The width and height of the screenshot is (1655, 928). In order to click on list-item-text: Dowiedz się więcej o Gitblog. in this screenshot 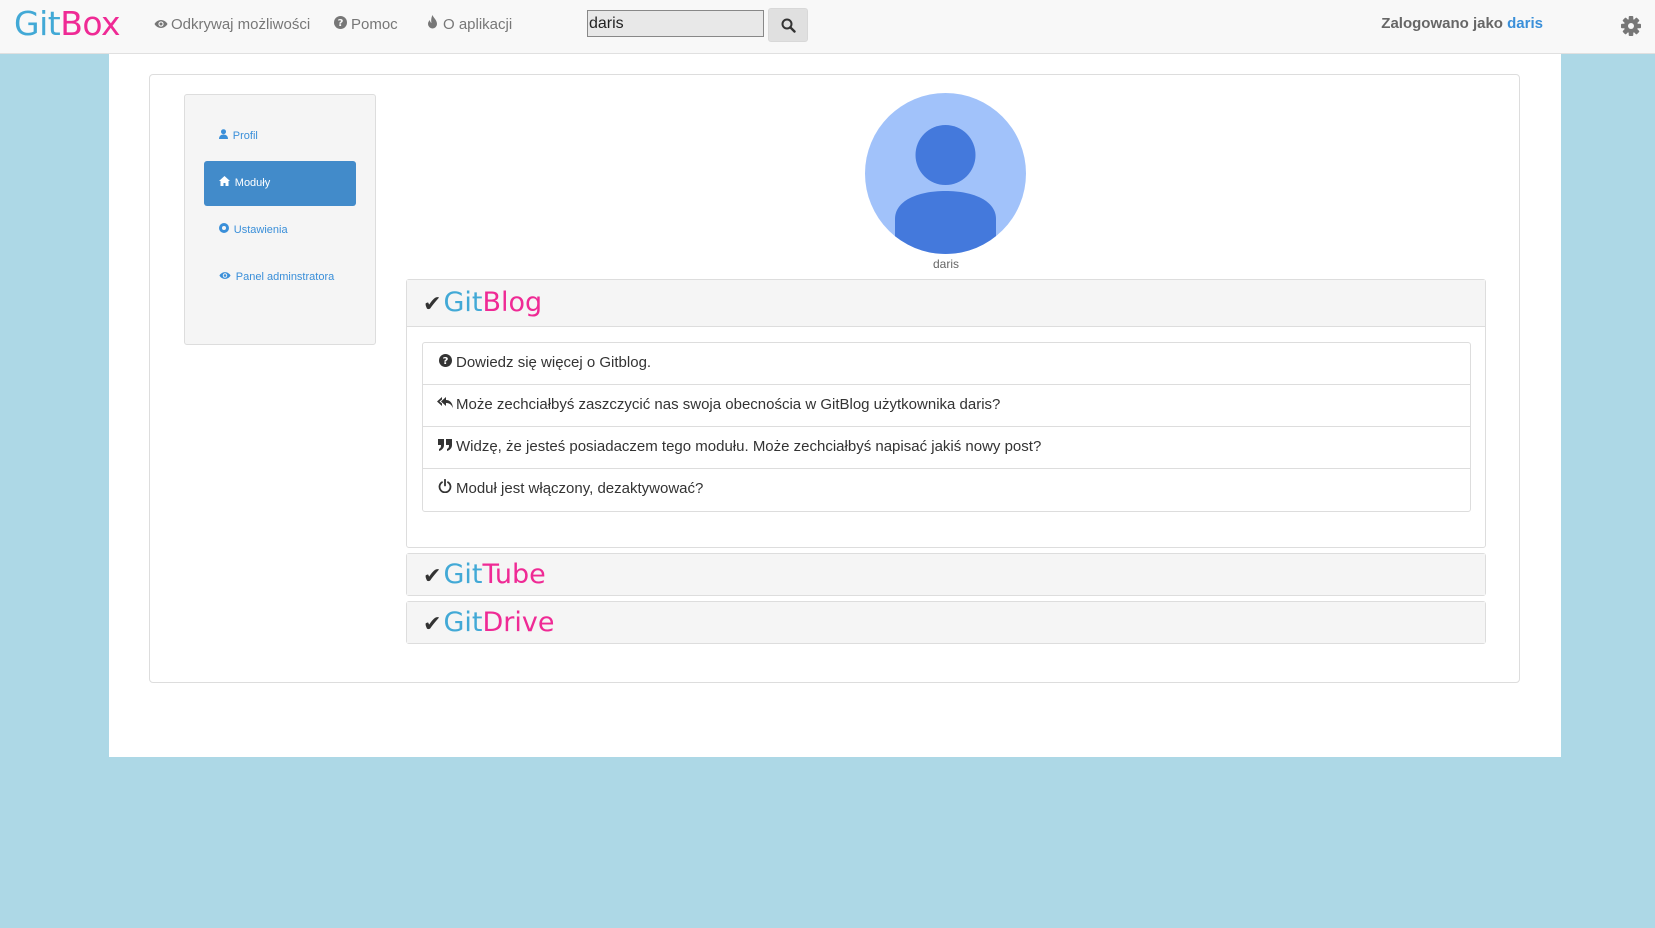, I will do `click(554, 362)`.